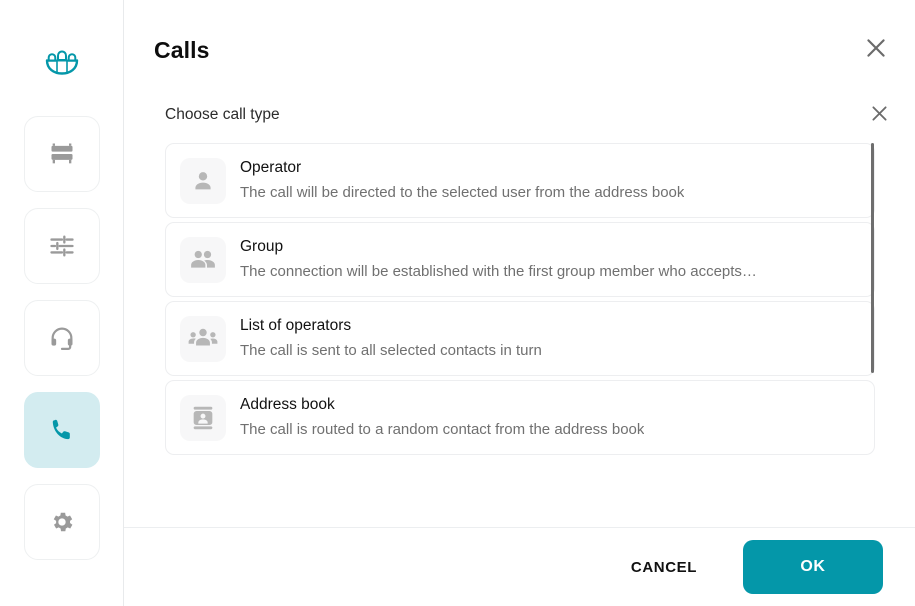 The height and width of the screenshot is (606, 915). I want to click on option-title: Address book, so click(287, 404).